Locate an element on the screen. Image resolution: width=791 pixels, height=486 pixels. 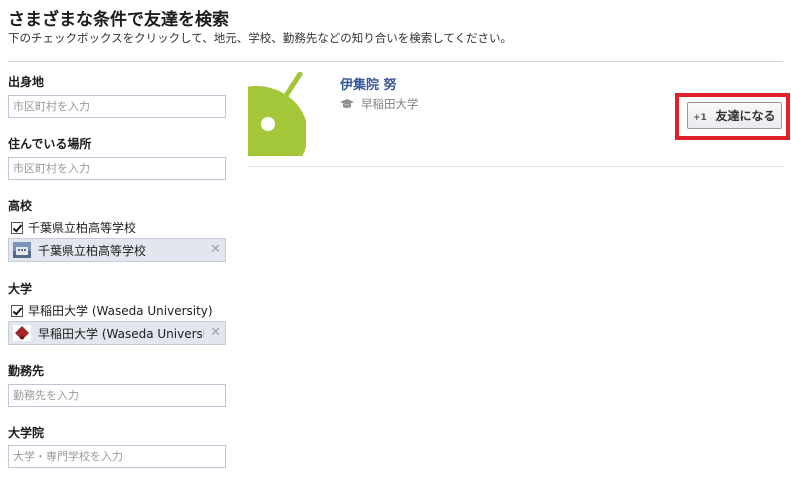
add-friend-icon: +1 is located at coordinates (700, 117).